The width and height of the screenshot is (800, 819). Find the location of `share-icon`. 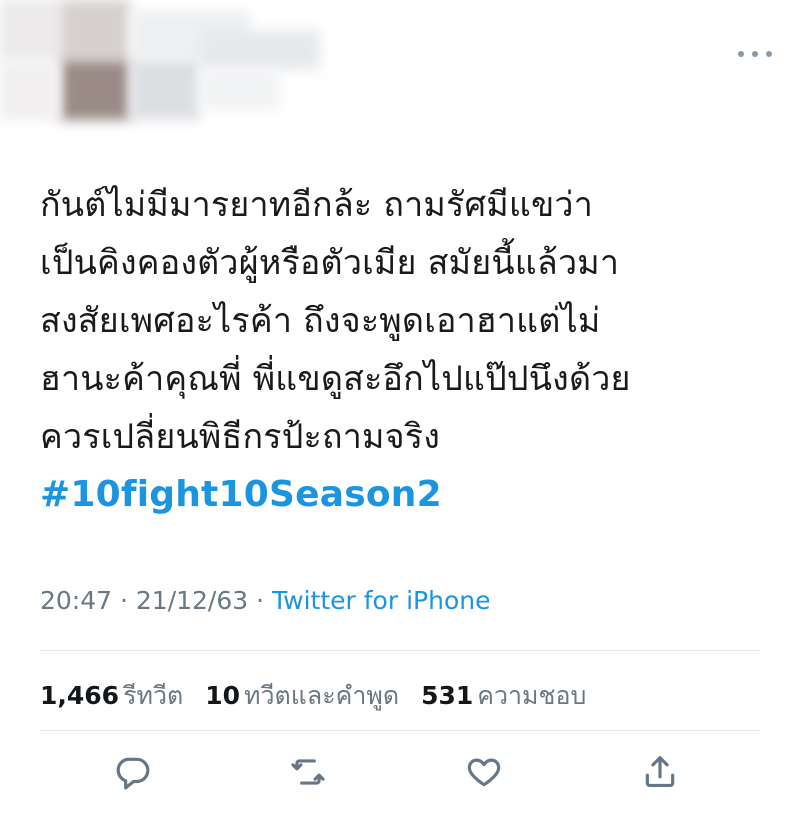

share-icon is located at coordinates (660, 772).